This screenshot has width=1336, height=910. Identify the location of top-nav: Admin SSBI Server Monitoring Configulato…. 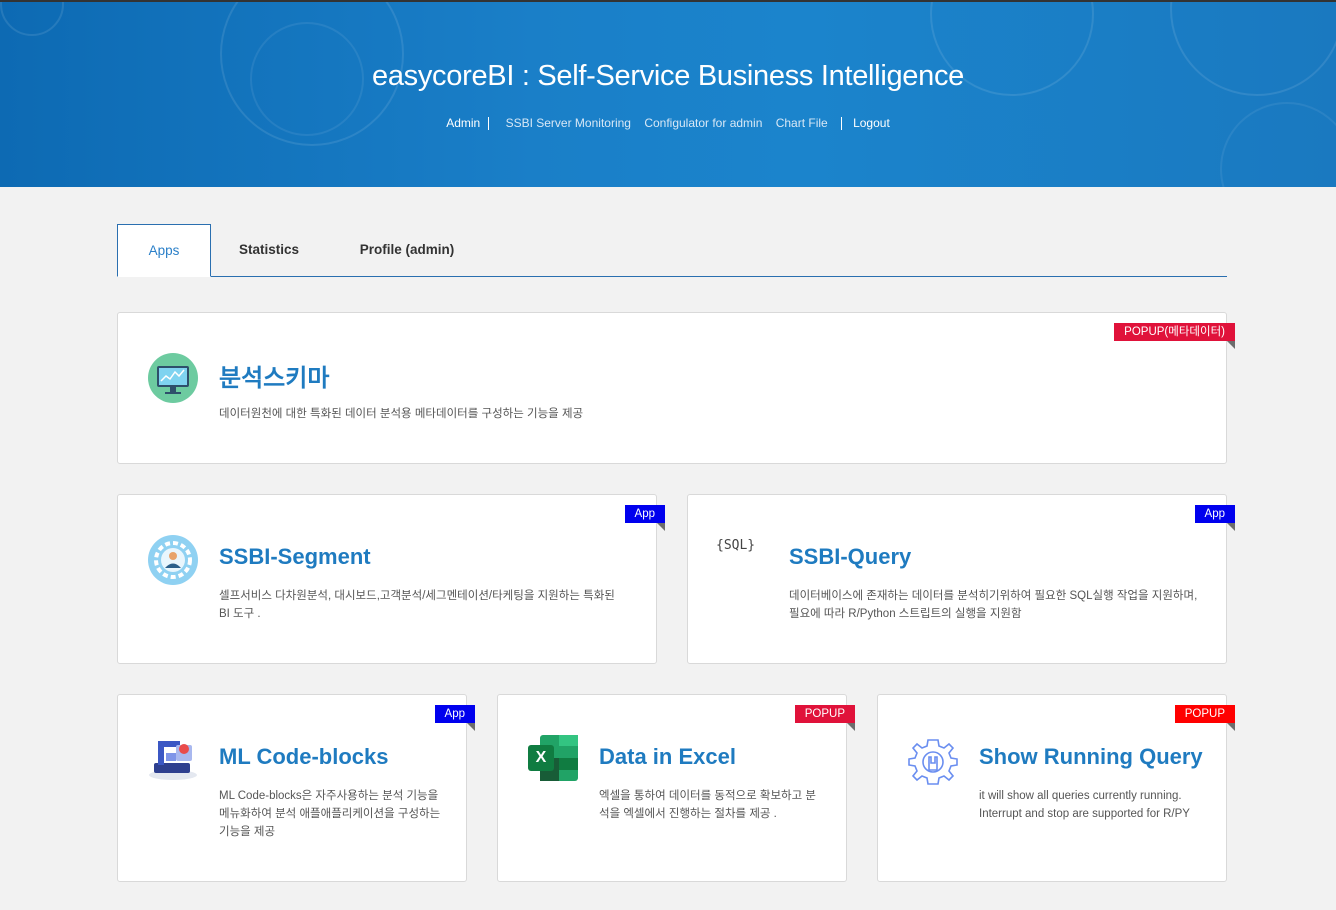
(668, 123).